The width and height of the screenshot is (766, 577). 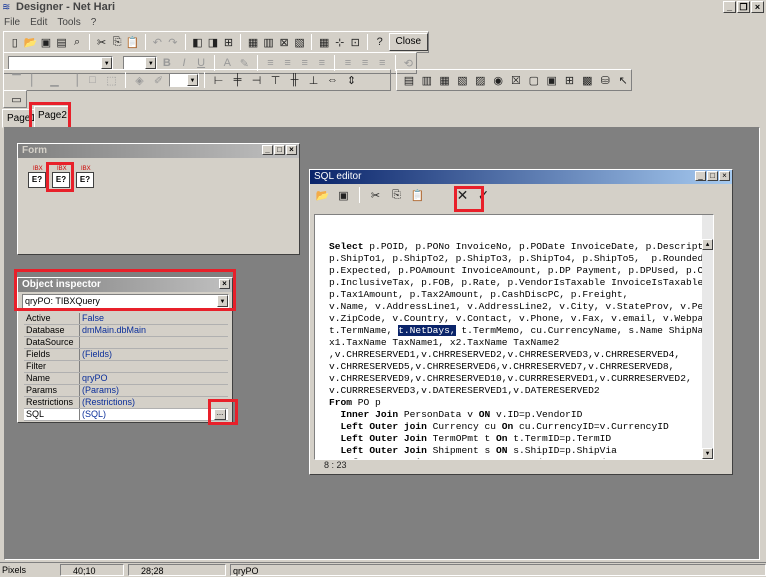 What do you see at coordinates (198, 42) in the screenshot?
I see `bring-front-icon: ◧` at bounding box center [198, 42].